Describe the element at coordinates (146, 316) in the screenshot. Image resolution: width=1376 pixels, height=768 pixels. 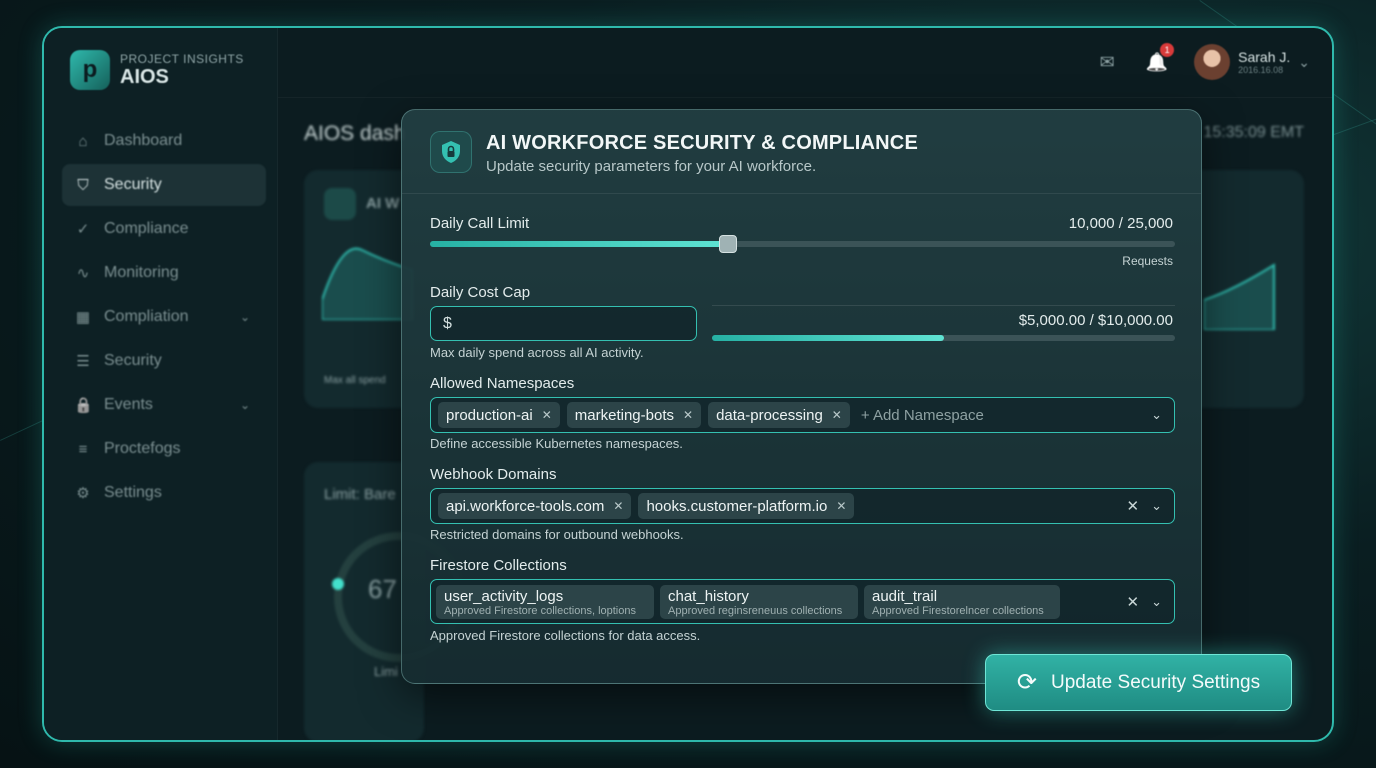
I see `sidebar-item-label: Compliation` at that location.